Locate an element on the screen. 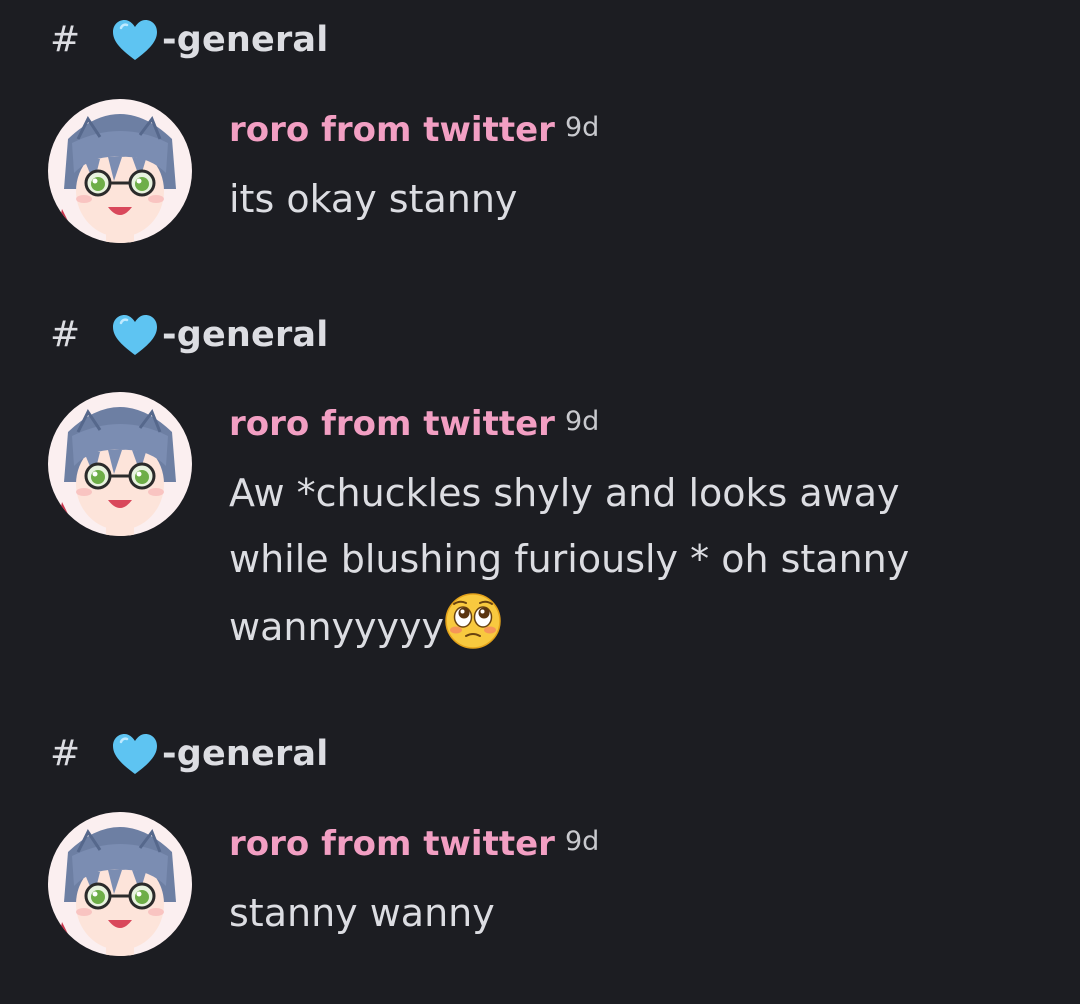 The height and width of the screenshot is (1004, 1080). message-line: while blushing furiously * oh stanny is located at coordinates (569, 559).